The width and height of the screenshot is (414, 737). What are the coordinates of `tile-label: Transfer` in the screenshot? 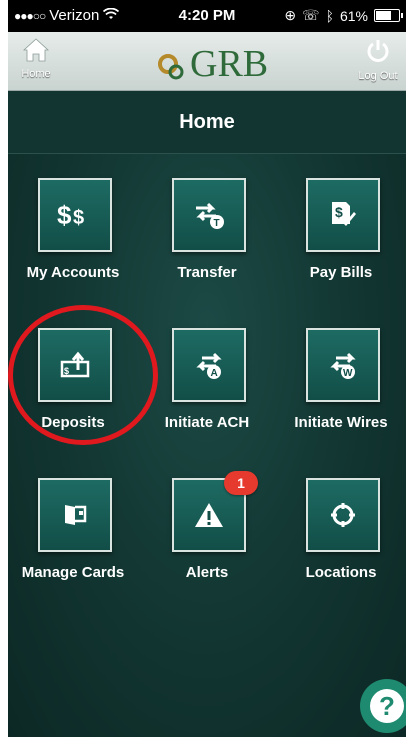 It's located at (207, 272).